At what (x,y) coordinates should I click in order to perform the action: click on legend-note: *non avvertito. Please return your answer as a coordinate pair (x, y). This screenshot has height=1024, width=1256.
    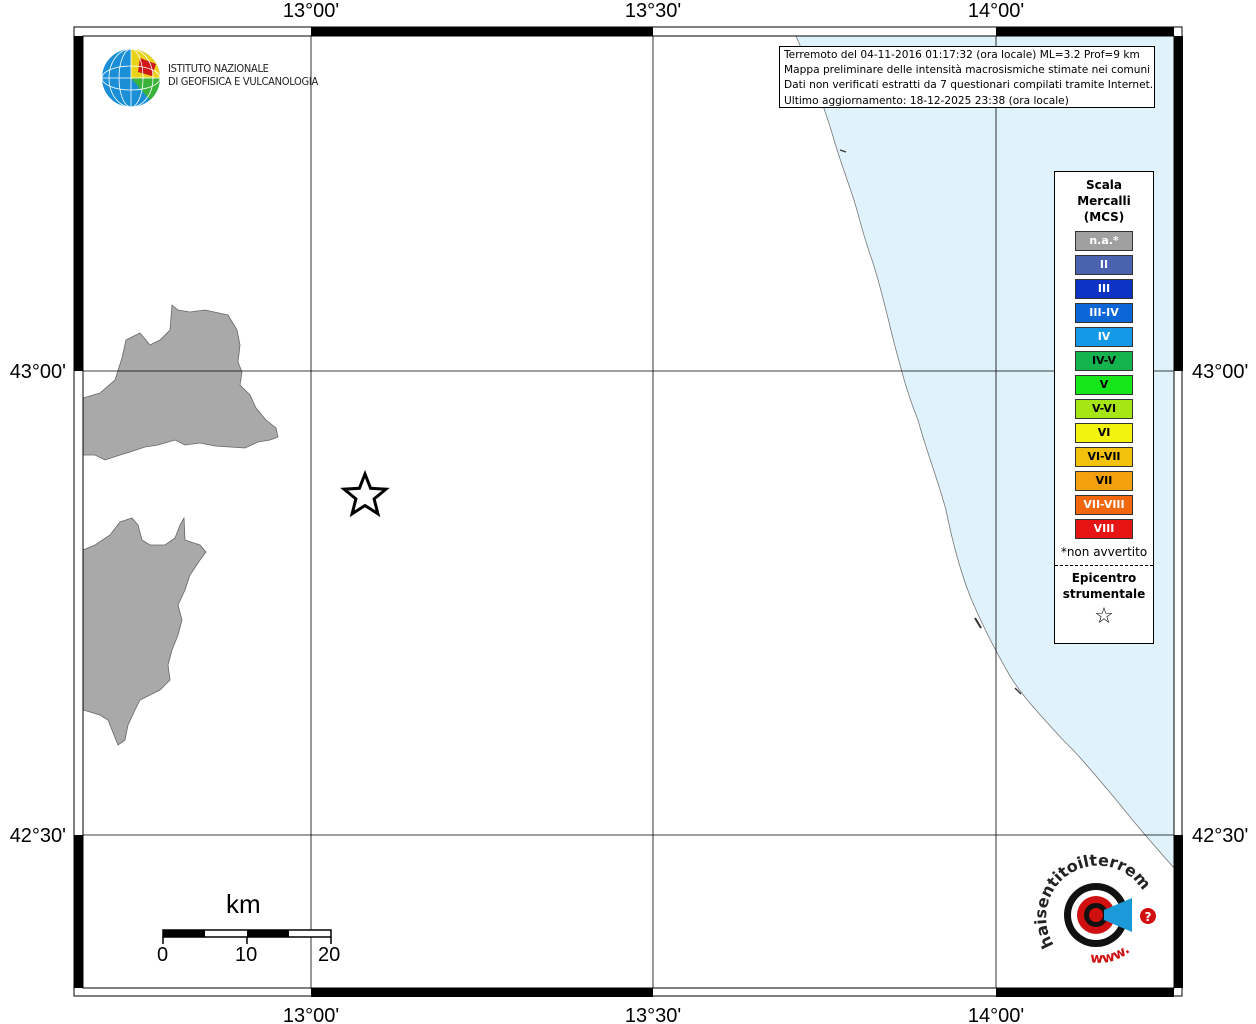
    Looking at the image, I should click on (1104, 552).